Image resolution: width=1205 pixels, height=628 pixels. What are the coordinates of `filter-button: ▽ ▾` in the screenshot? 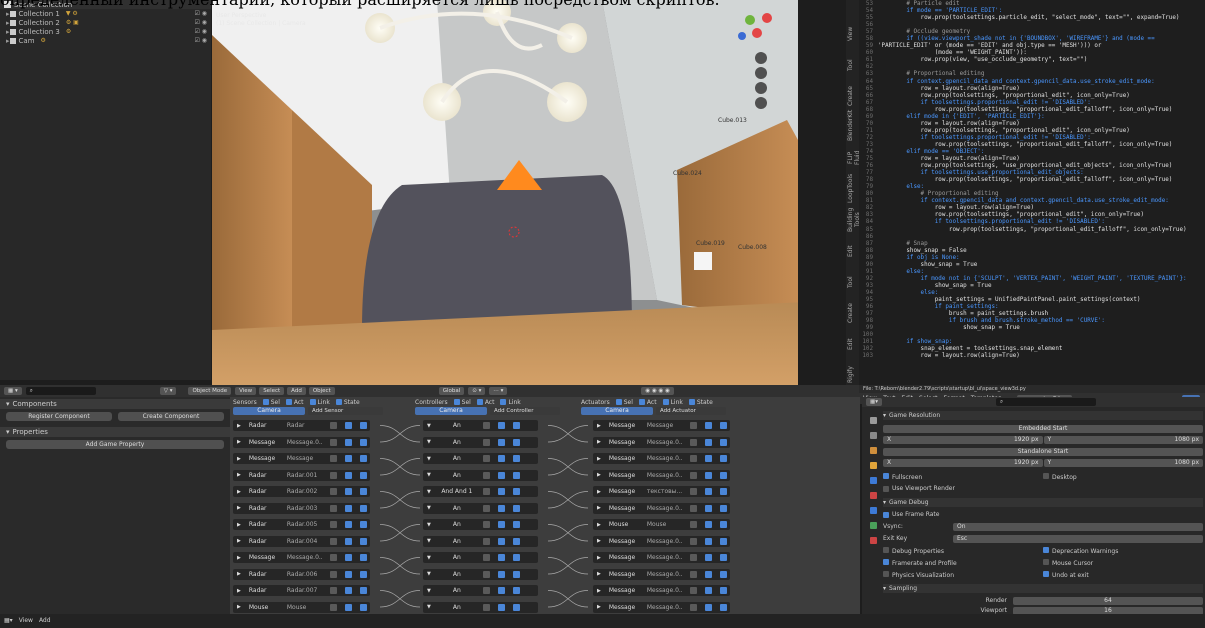 It's located at (168, 391).